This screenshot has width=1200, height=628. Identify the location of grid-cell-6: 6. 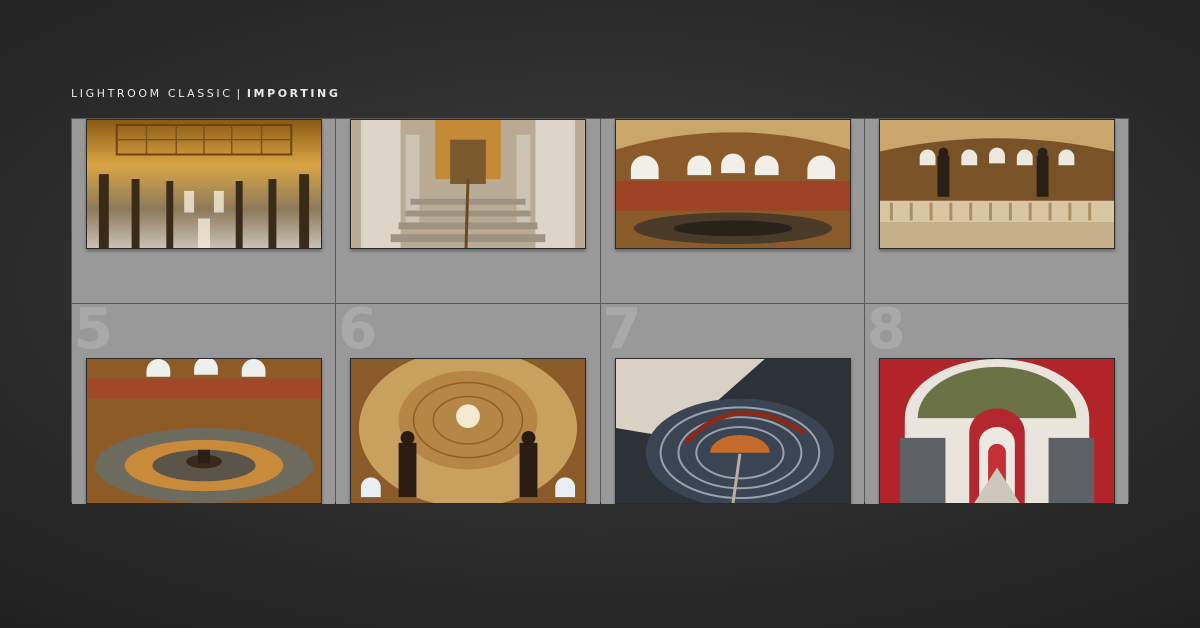
(468, 404).